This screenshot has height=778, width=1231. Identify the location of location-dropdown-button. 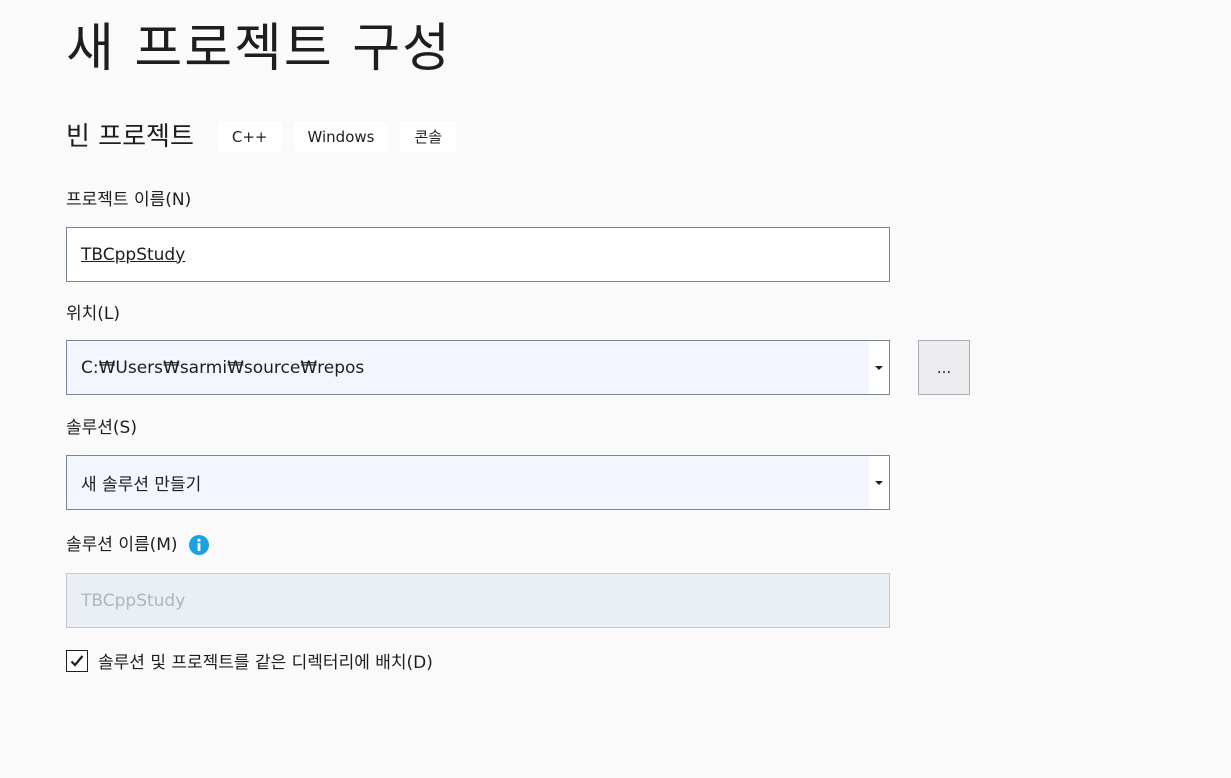
(879, 367).